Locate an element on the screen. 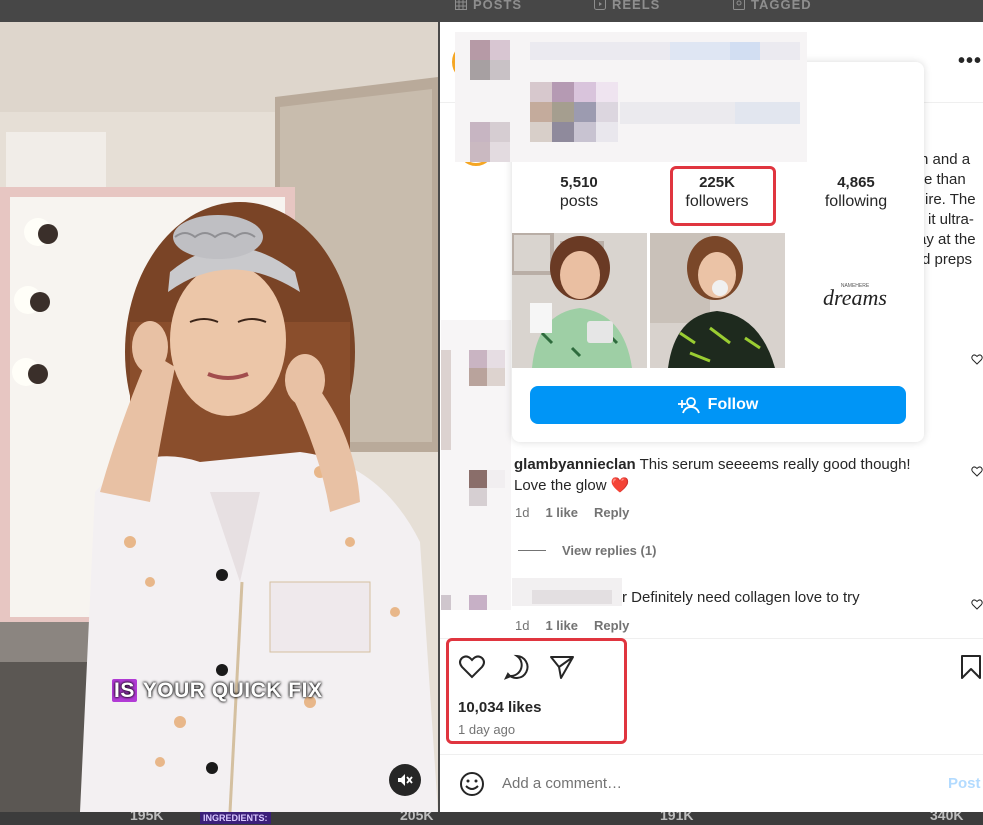  brand-text: dreams is located at coordinates (855, 297).